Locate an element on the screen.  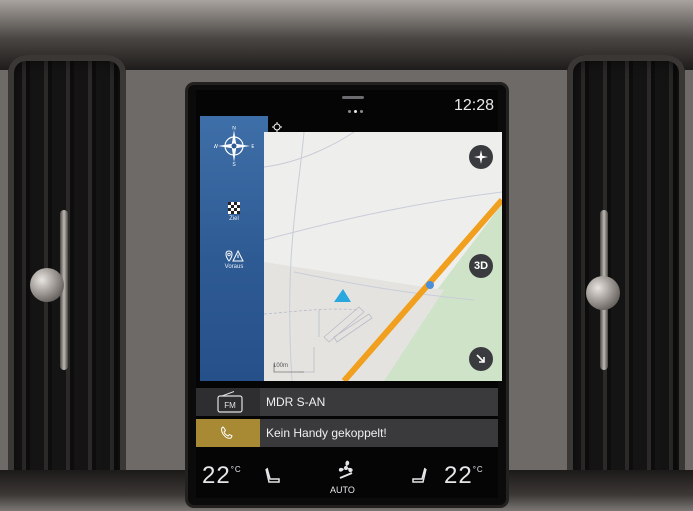
recenter-crosshair-icon is located at coordinates (277, 127).